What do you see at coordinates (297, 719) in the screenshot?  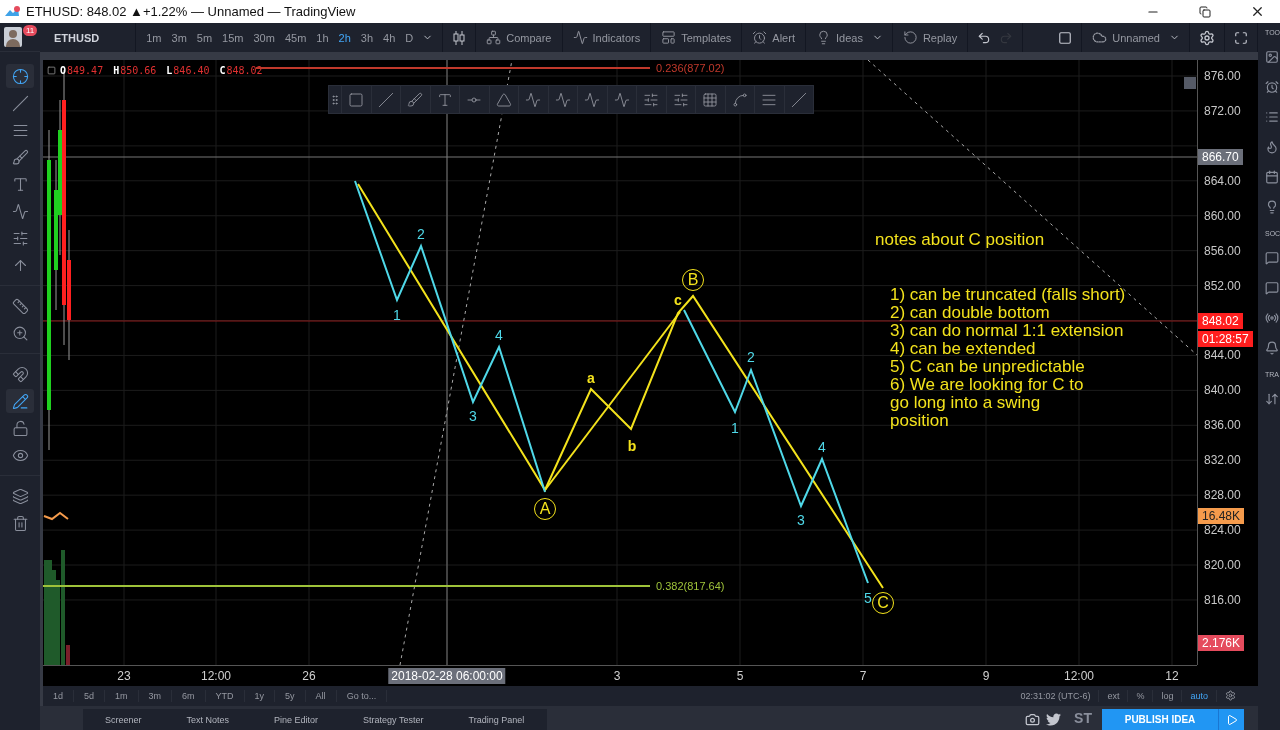 I see `panel-tab: Pine Editor` at bounding box center [297, 719].